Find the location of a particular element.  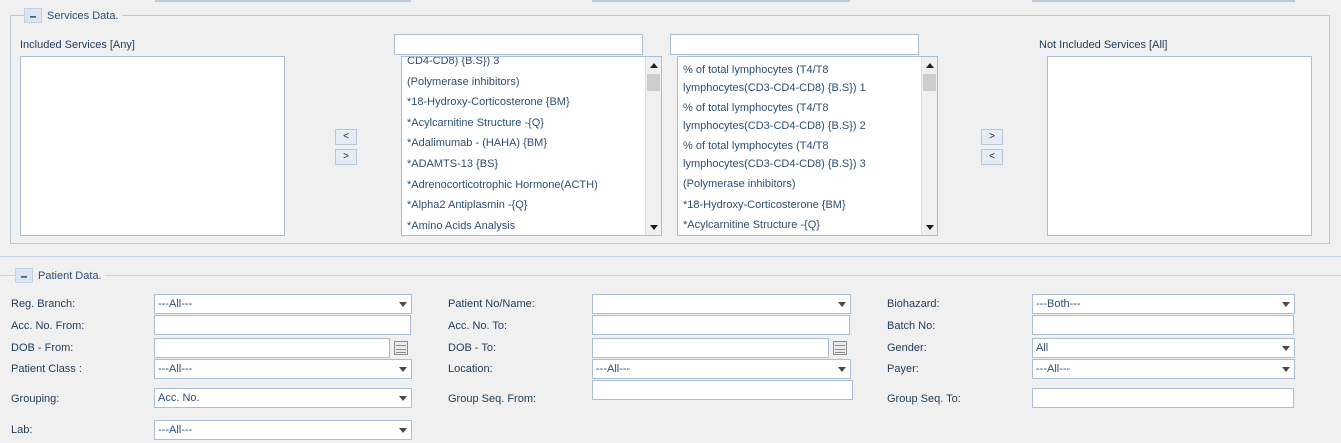

selected-services-search-input is located at coordinates (794, 44).